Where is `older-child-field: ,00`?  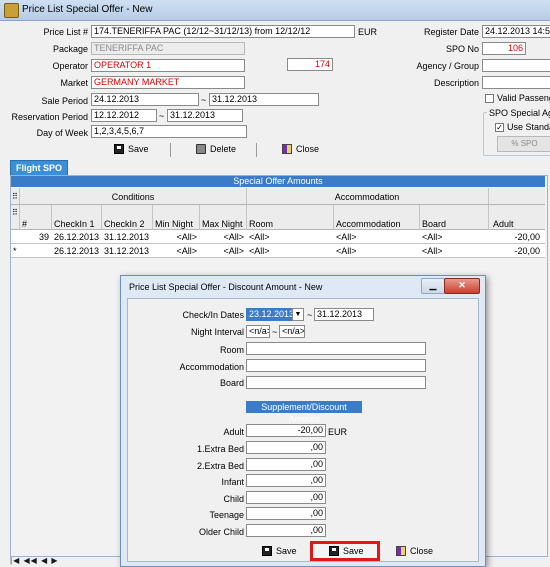
older-child-field: ,00 is located at coordinates (286, 530).